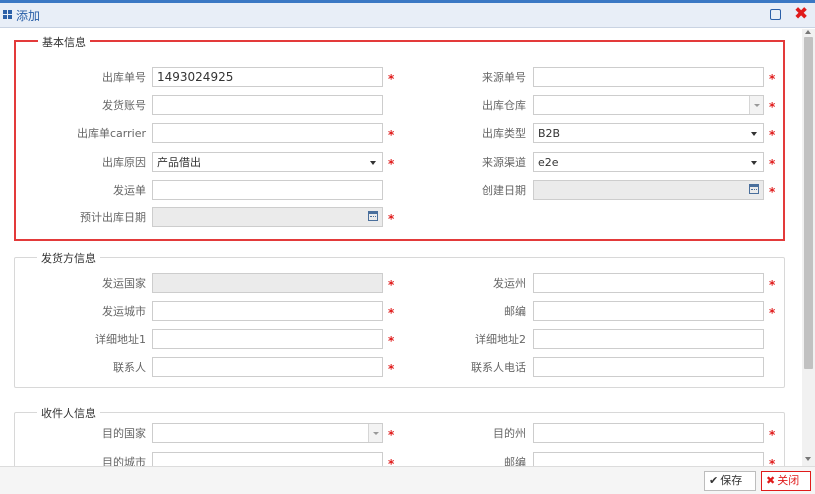 The height and width of the screenshot is (494, 815). I want to click on receiver-info-legend: 收件人信息, so click(68, 413).